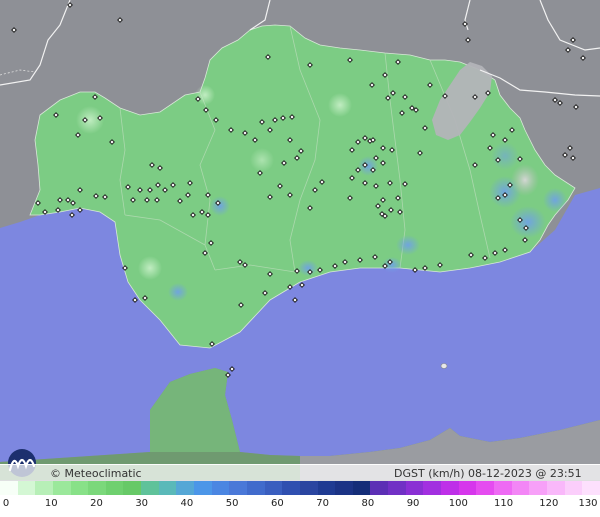 The width and height of the screenshot is (600, 517). I want to click on map-variable: DGST (km/h), so click(429, 473).